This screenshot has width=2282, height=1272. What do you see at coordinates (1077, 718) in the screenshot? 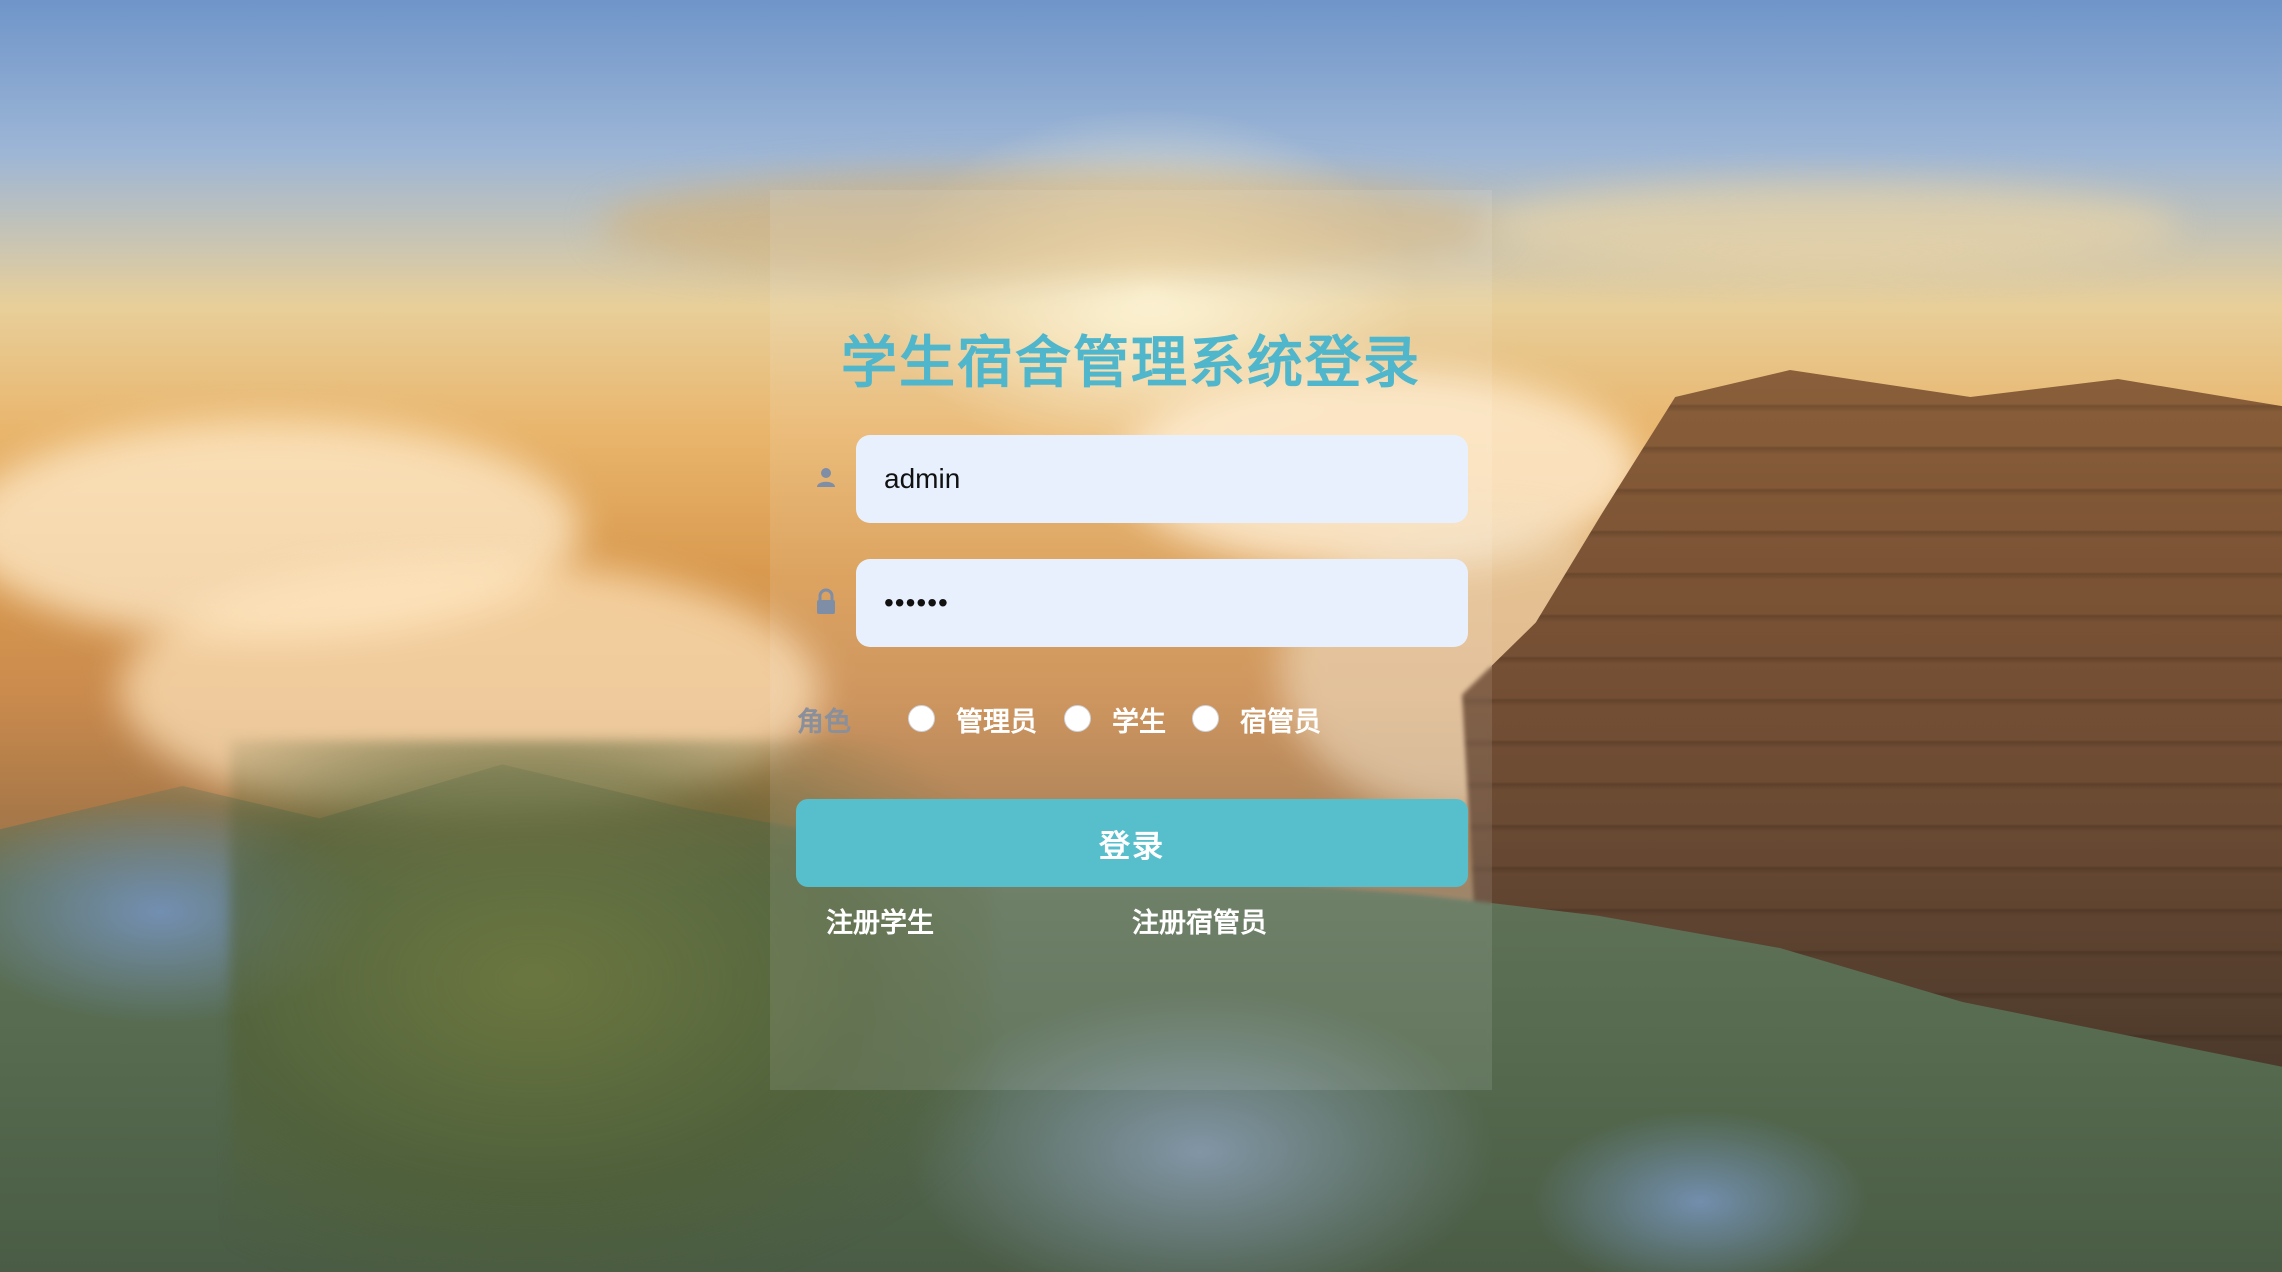
I see `radio-student` at bounding box center [1077, 718].